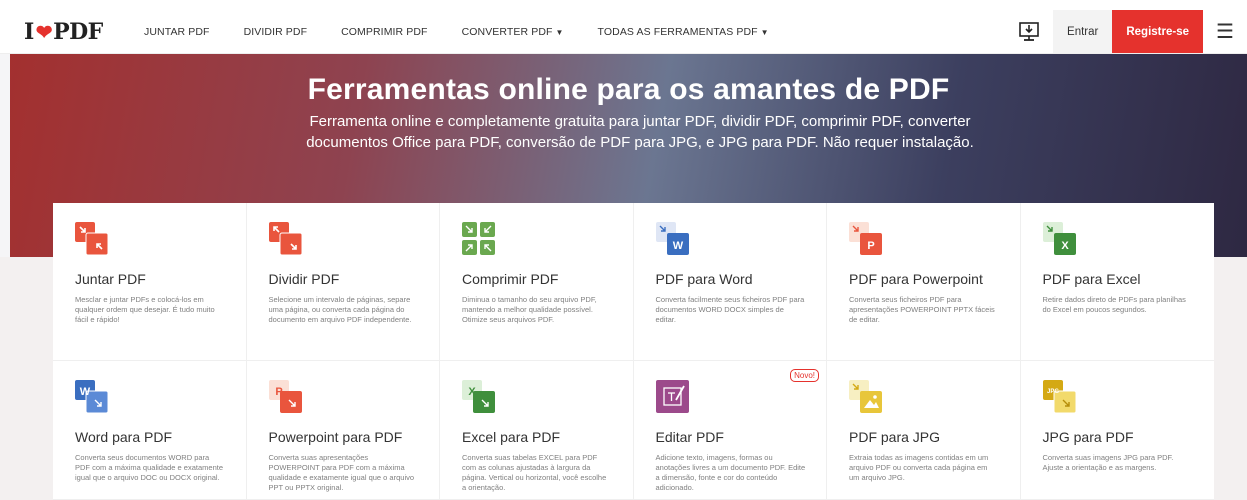  I want to click on nav-link-label: DIVIDIR PDF, so click(275, 31).